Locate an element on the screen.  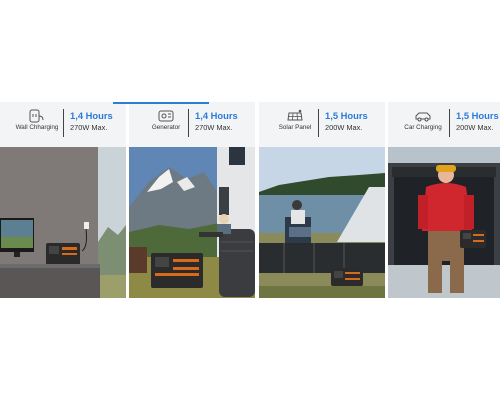
card-header: Car Charging 1,5 Hours 200W Max. is located at coordinates (444, 124).